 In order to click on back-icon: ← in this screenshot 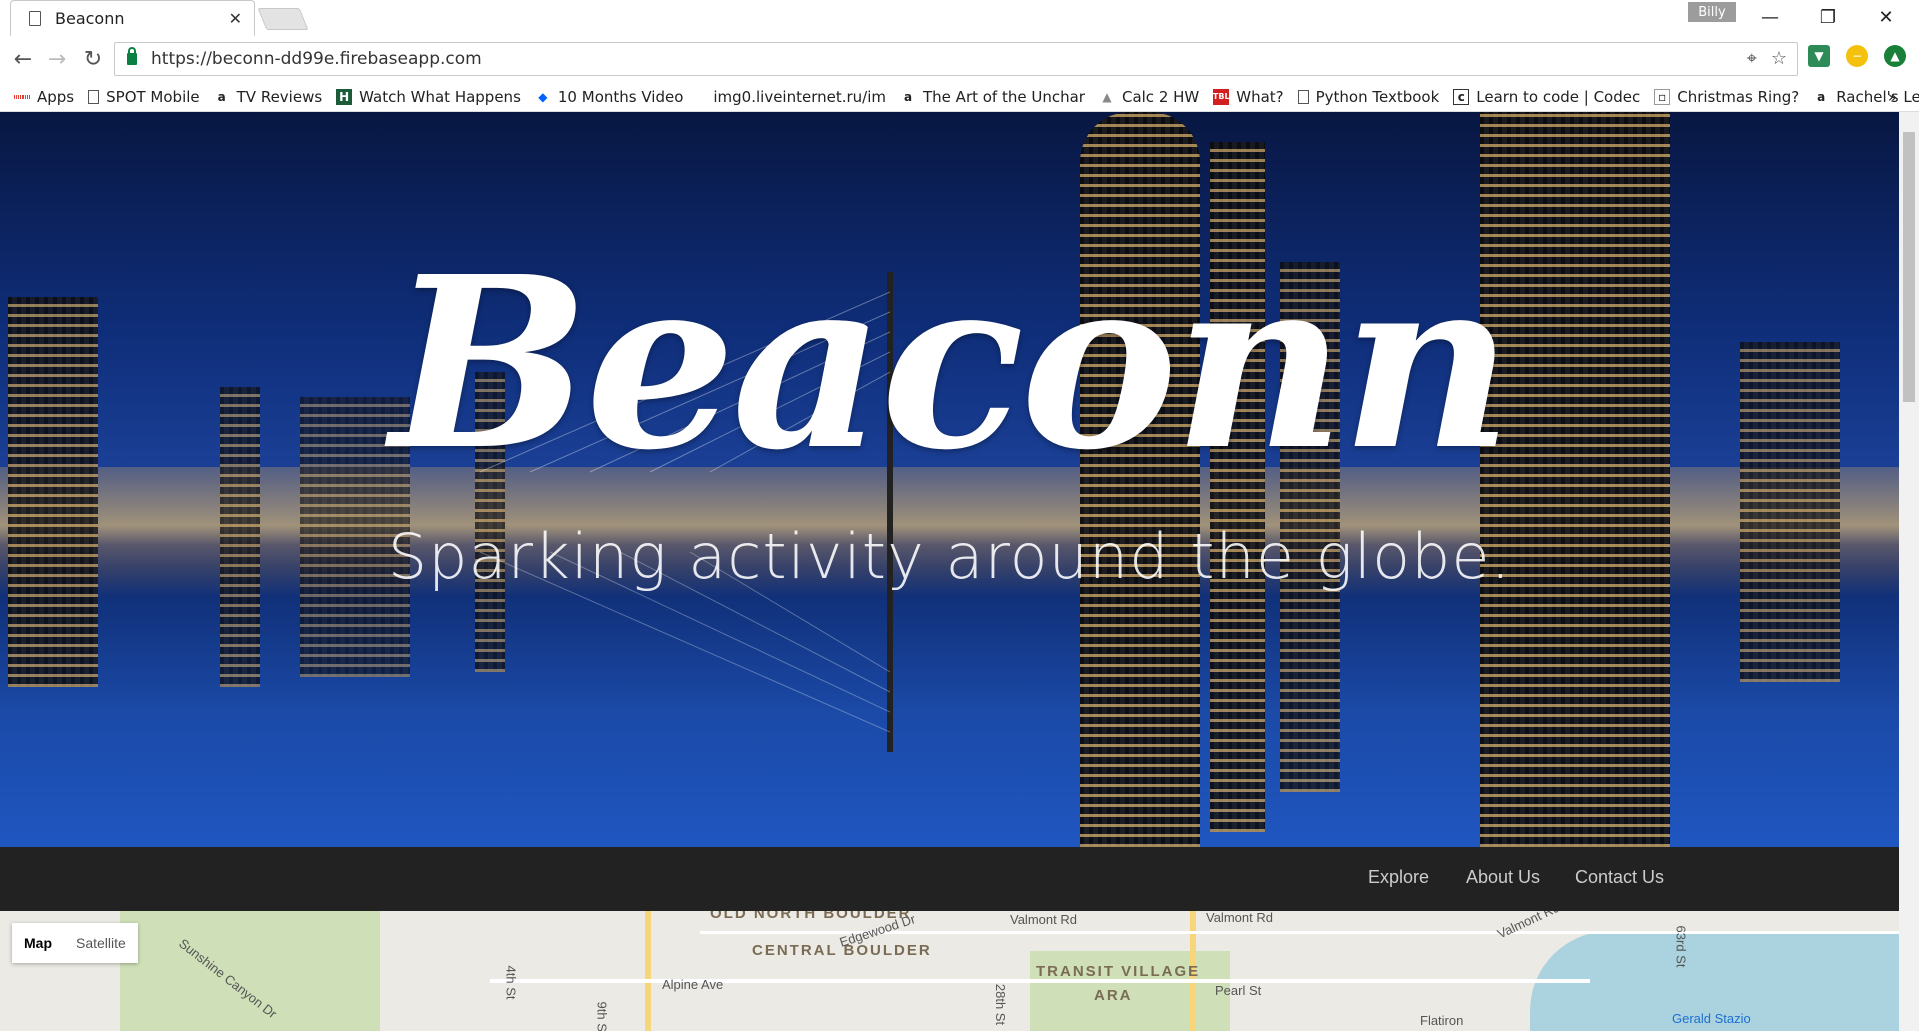, I will do `click(23, 59)`.